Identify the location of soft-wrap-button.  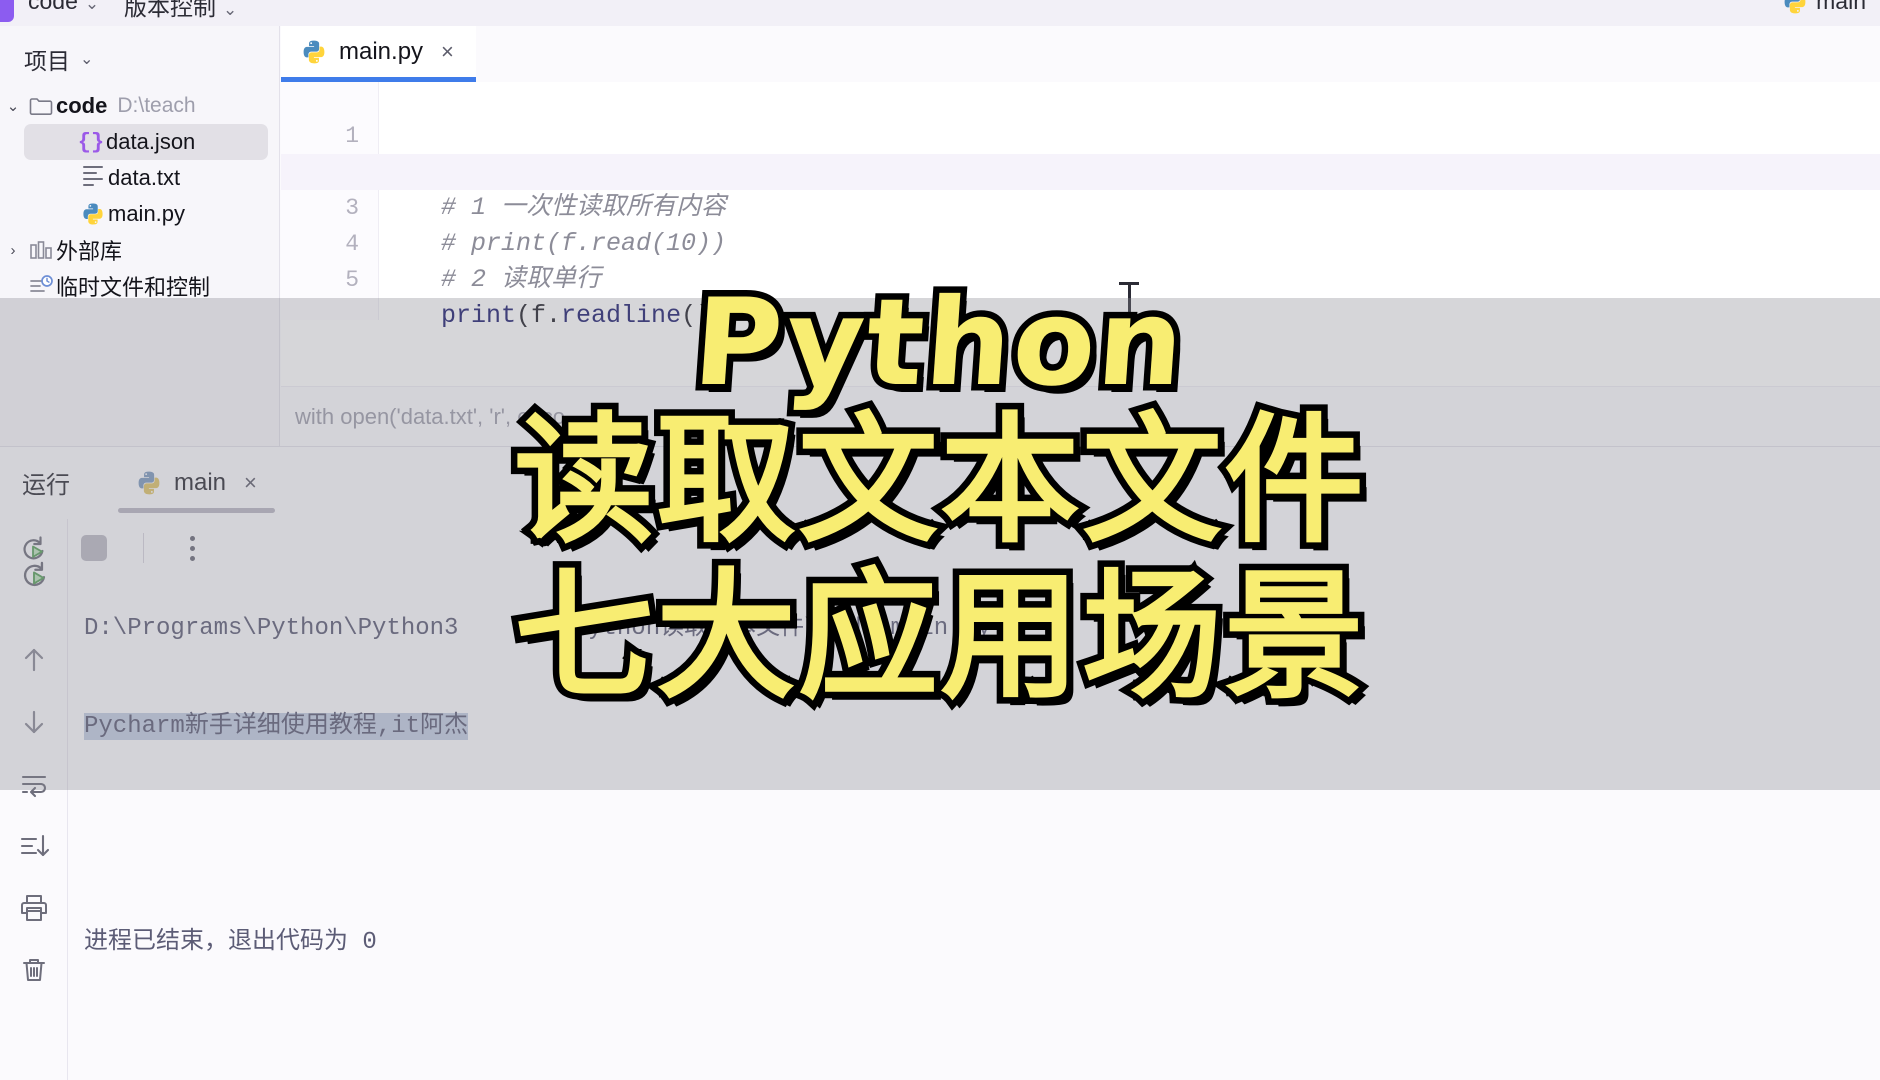
(34, 784).